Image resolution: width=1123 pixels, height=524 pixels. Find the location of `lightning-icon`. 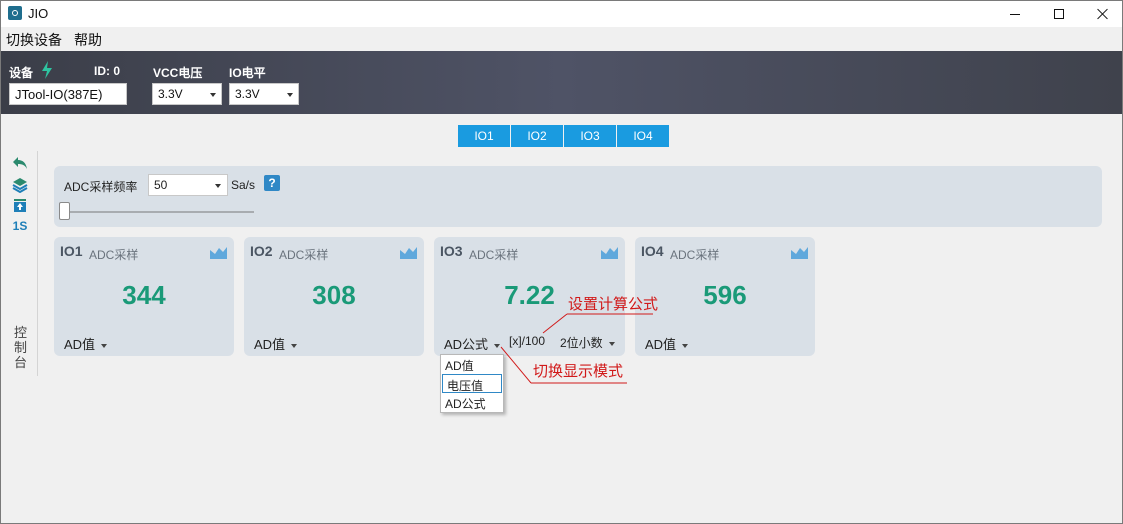

lightning-icon is located at coordinates (47, 70).